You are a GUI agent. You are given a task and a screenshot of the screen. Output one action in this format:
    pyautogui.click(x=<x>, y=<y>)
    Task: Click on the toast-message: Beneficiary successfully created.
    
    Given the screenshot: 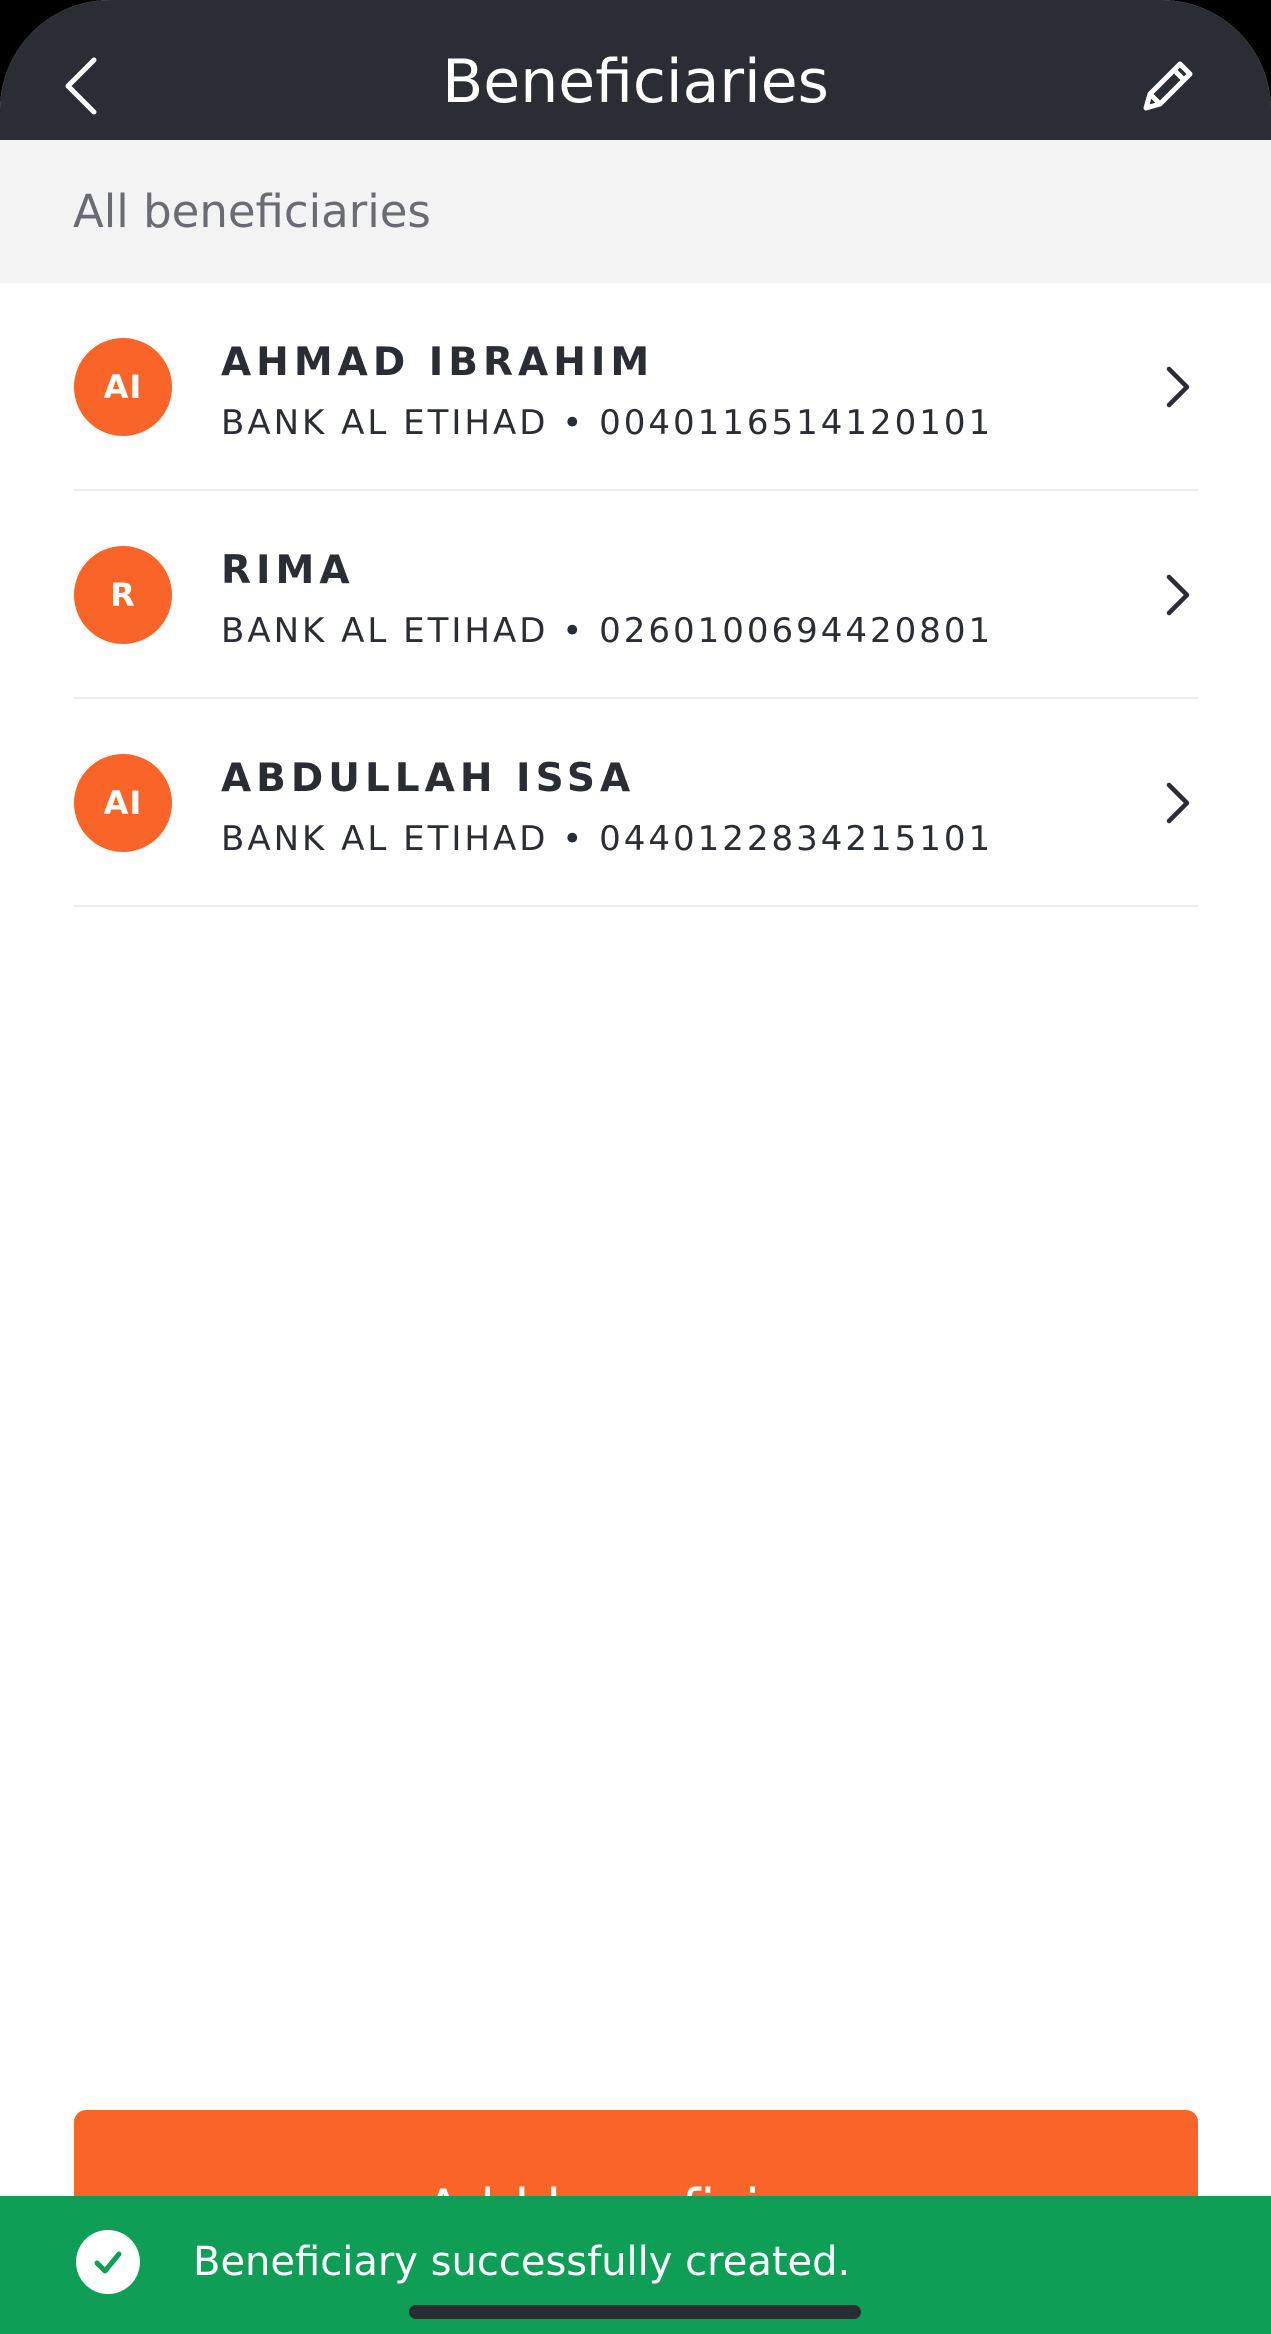 What is the action you would take?
    pyautogui.click(x=522, y=2262)
    